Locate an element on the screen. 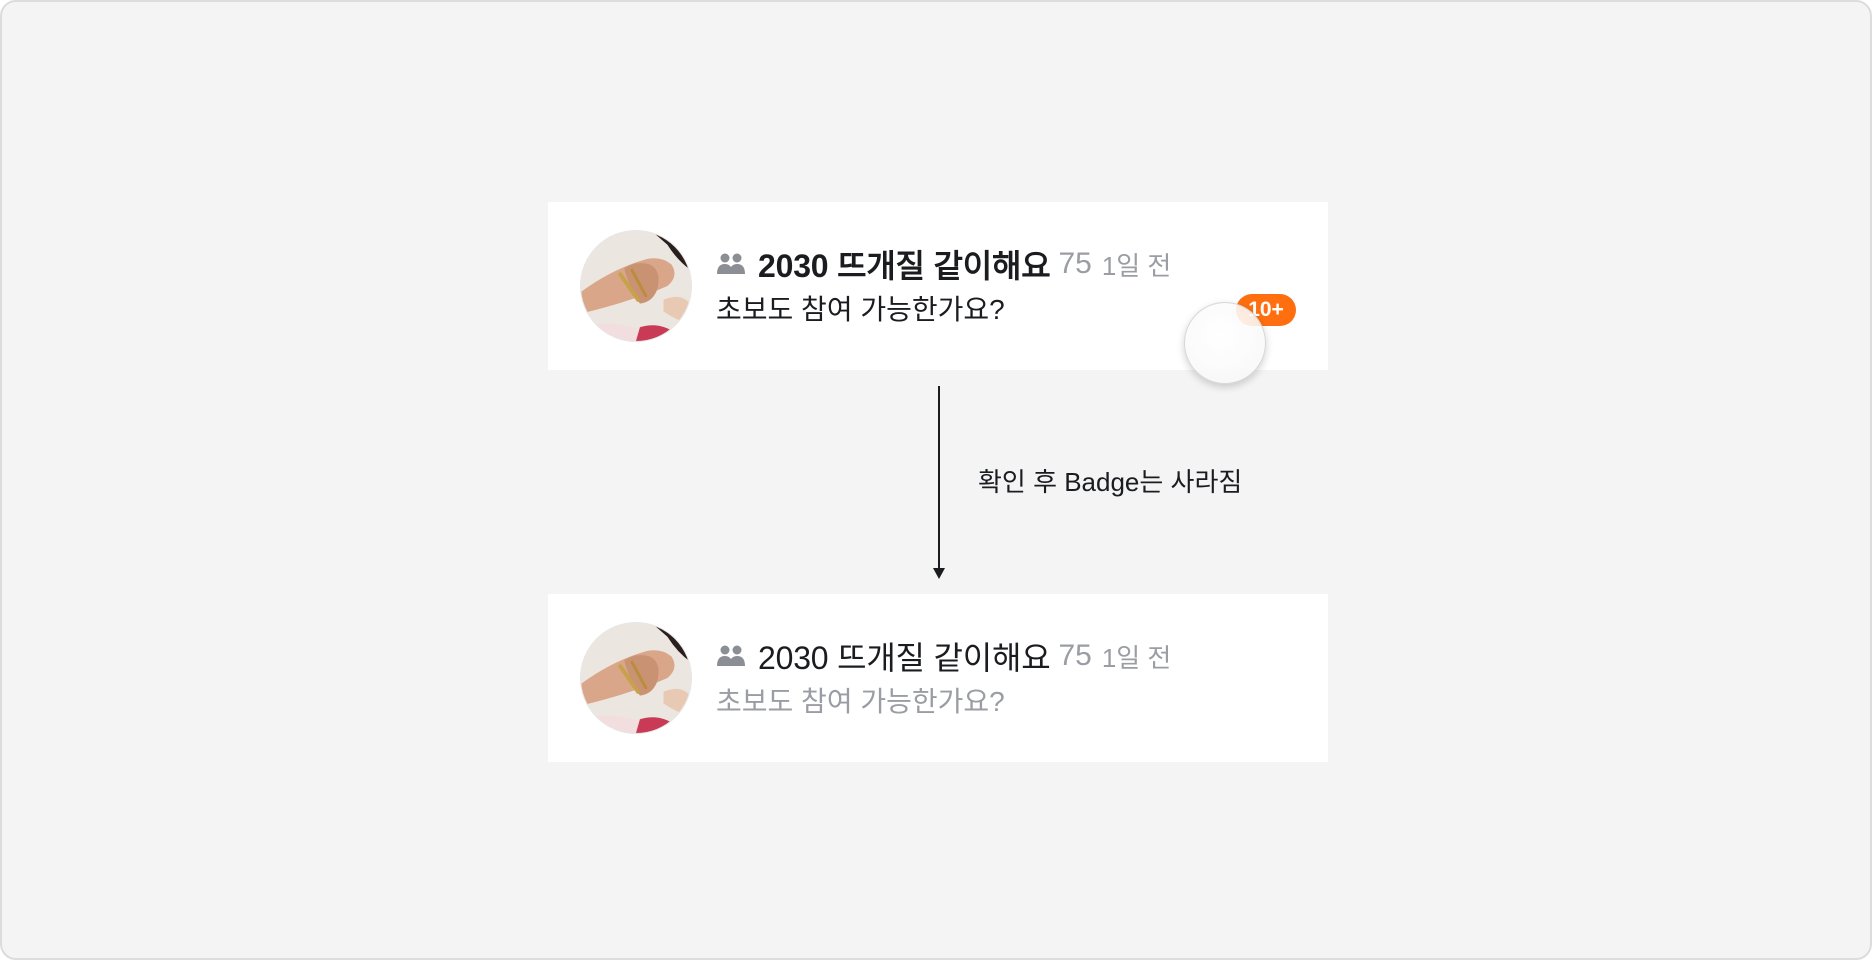 This screenshot has width=1872, height=960. flow-arrow-line is located at coordinates (939, 478).